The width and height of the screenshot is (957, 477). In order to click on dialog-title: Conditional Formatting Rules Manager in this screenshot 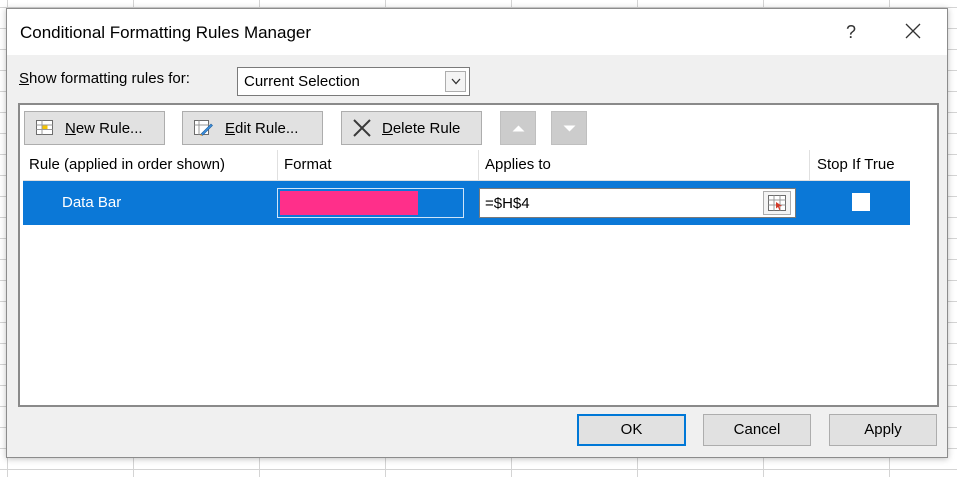, I will do `click(166, 32)`.